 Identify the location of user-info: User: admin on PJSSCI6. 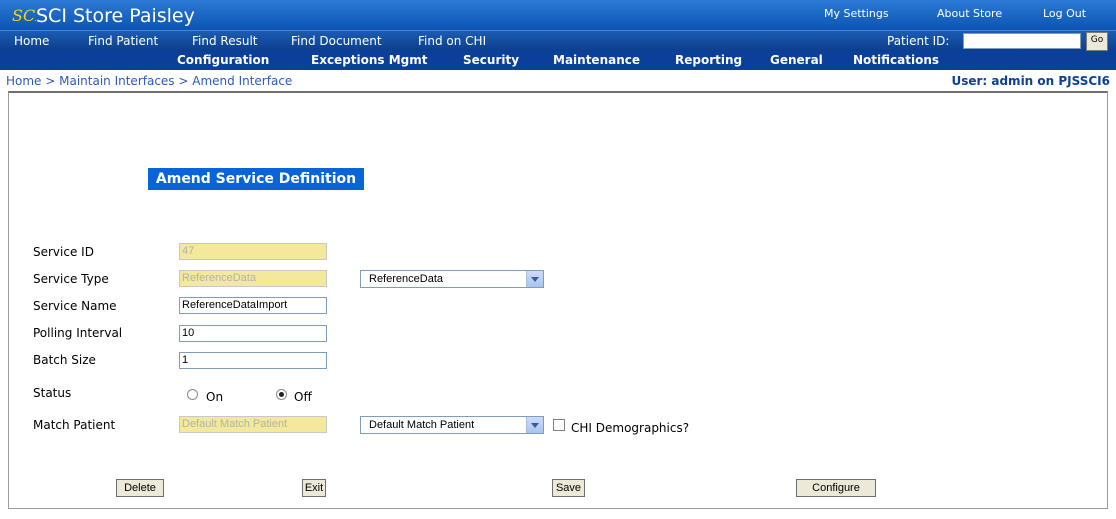
(1030, 81).